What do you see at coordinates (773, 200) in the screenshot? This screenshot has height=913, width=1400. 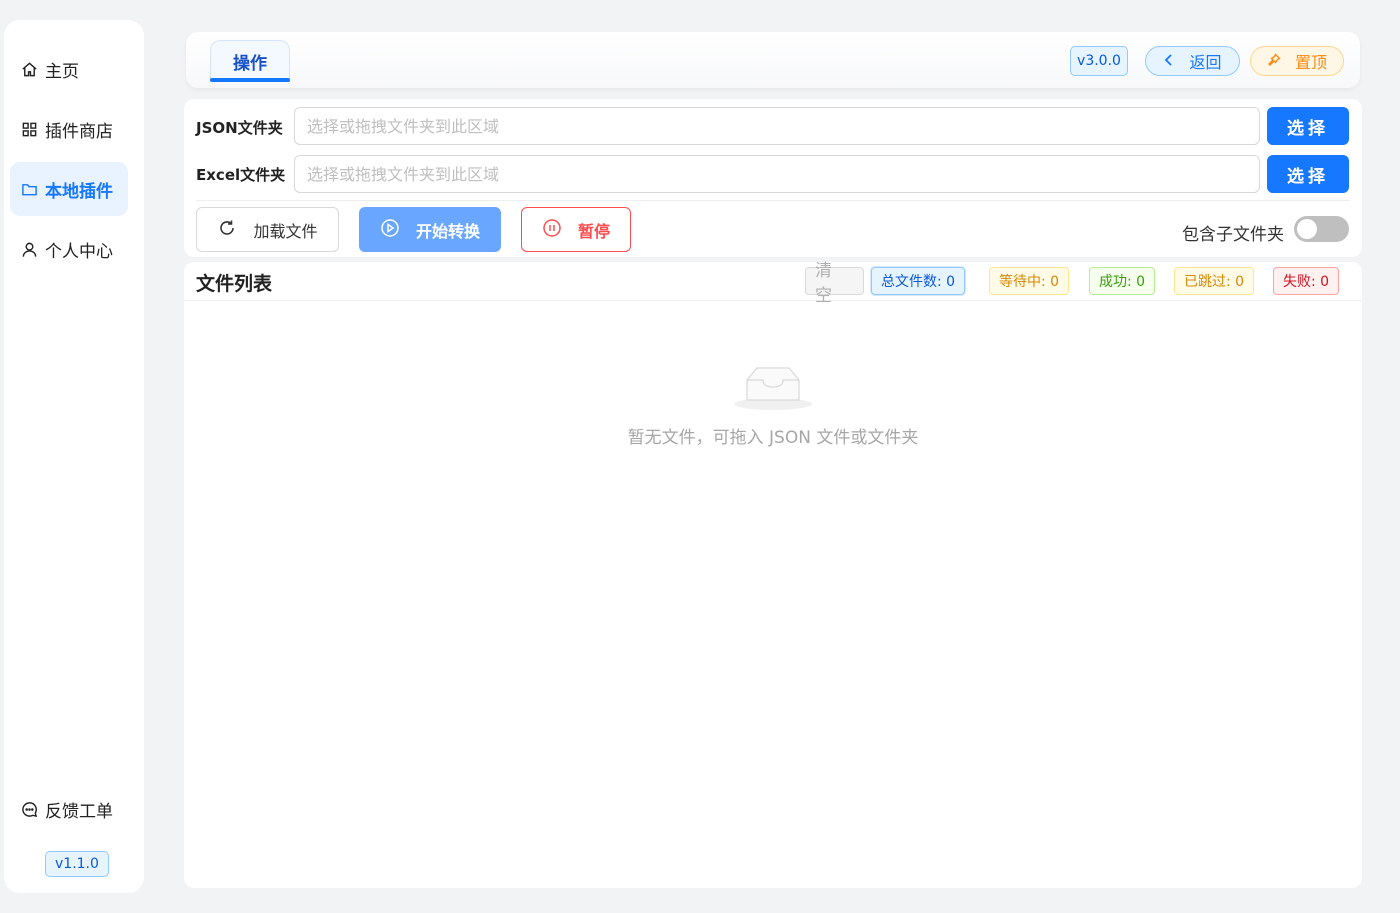 I see `divider` at bounding box center [773, 200].